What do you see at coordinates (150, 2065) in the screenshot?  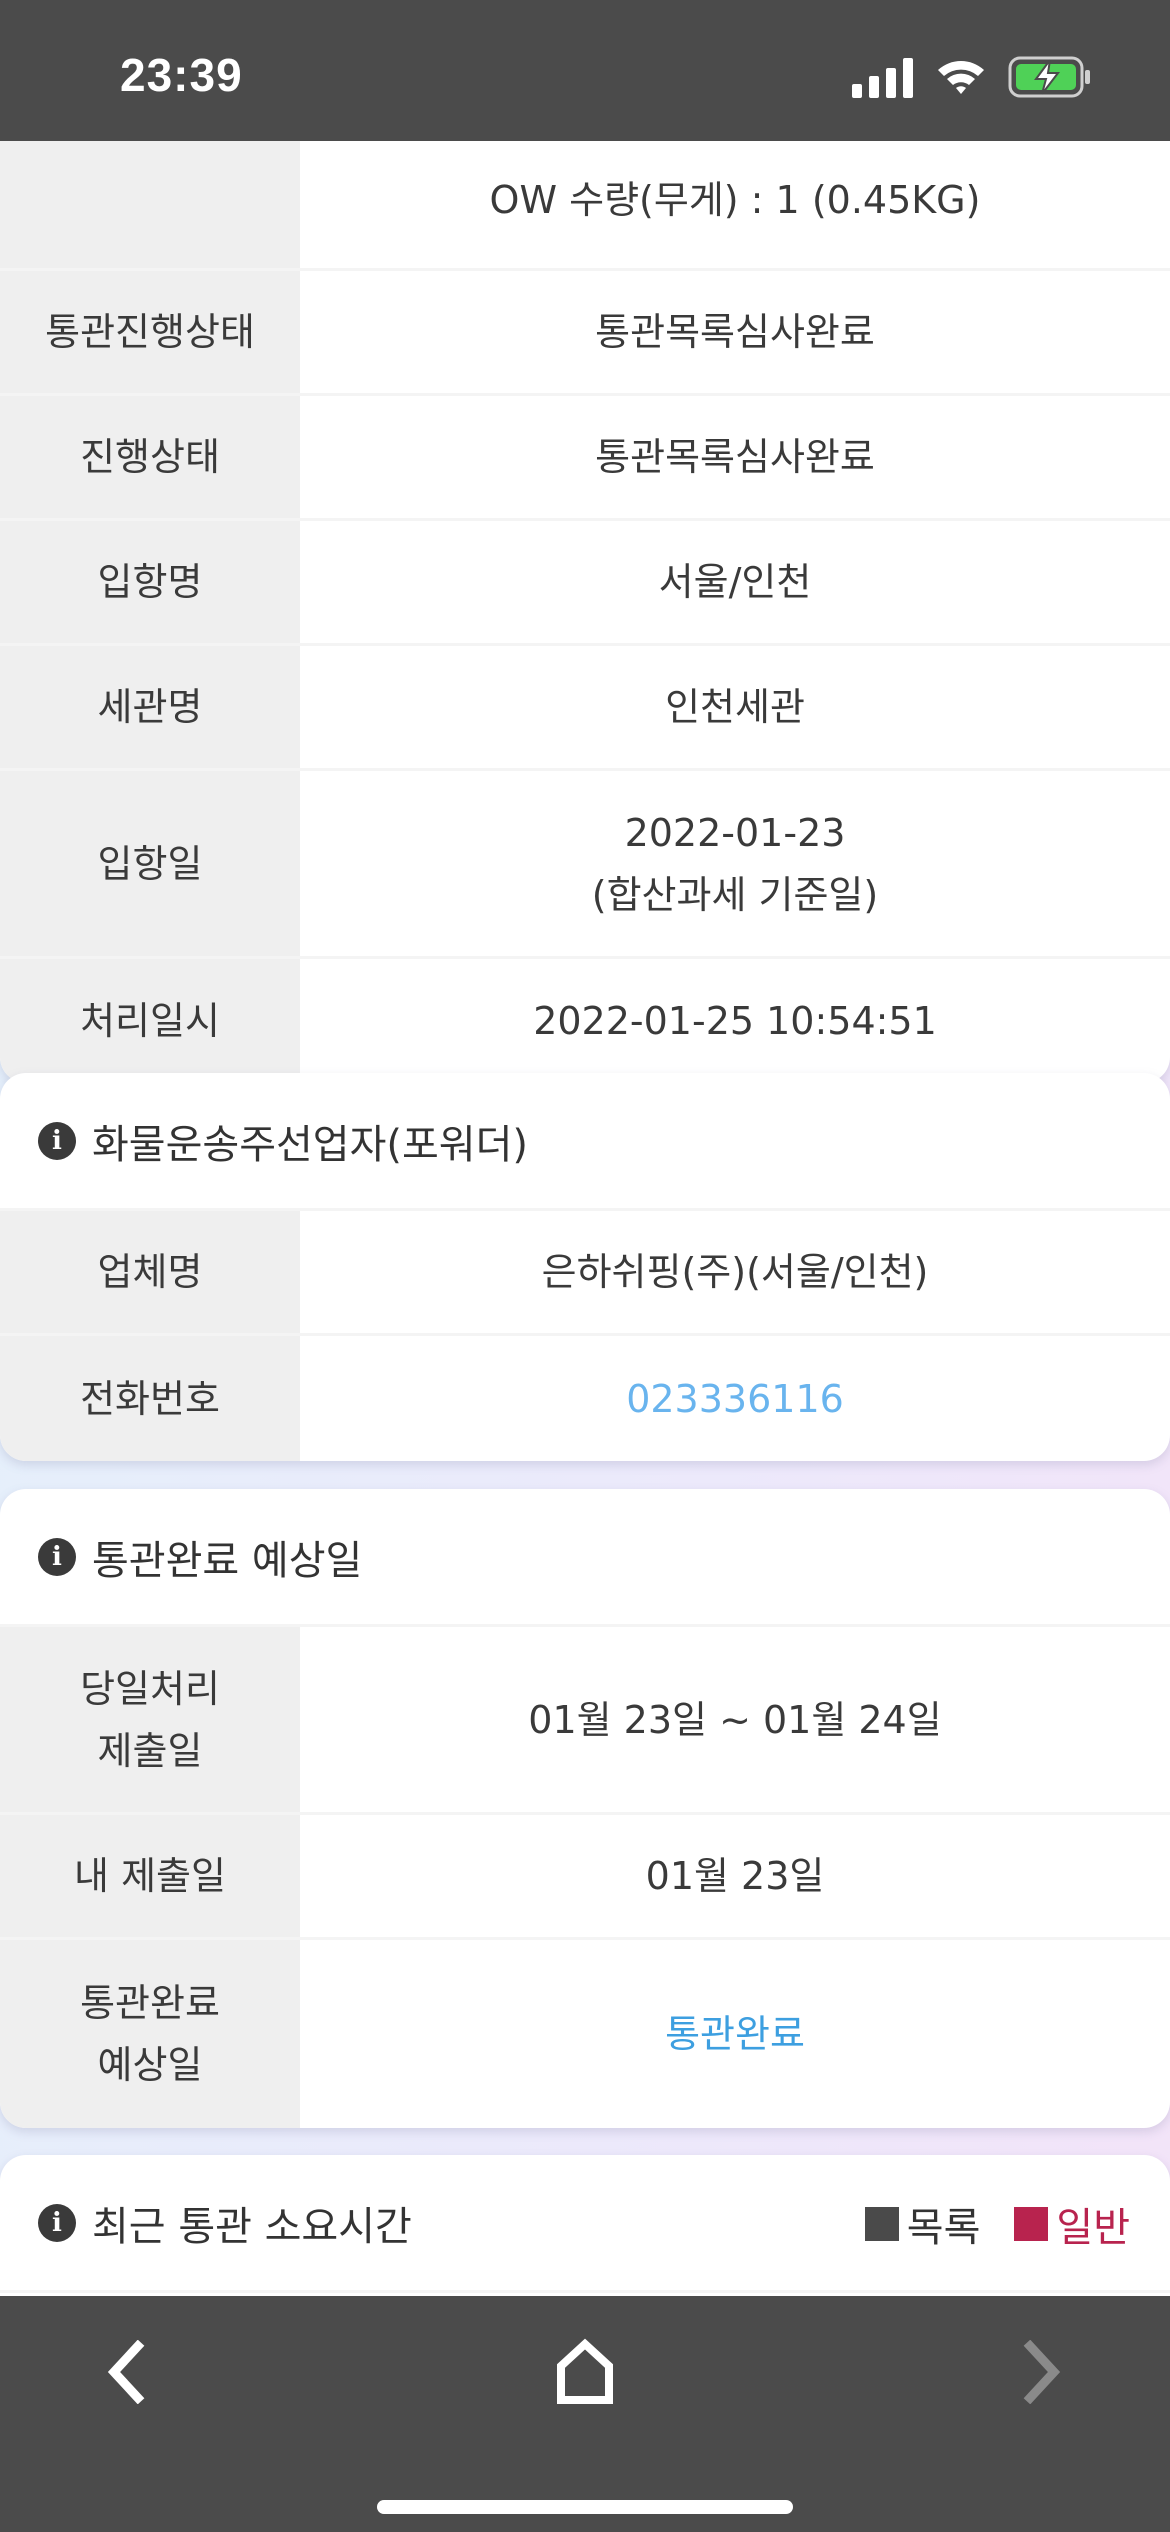 I see `row-label-line: 예상일` at bounding box center [150, 2065].